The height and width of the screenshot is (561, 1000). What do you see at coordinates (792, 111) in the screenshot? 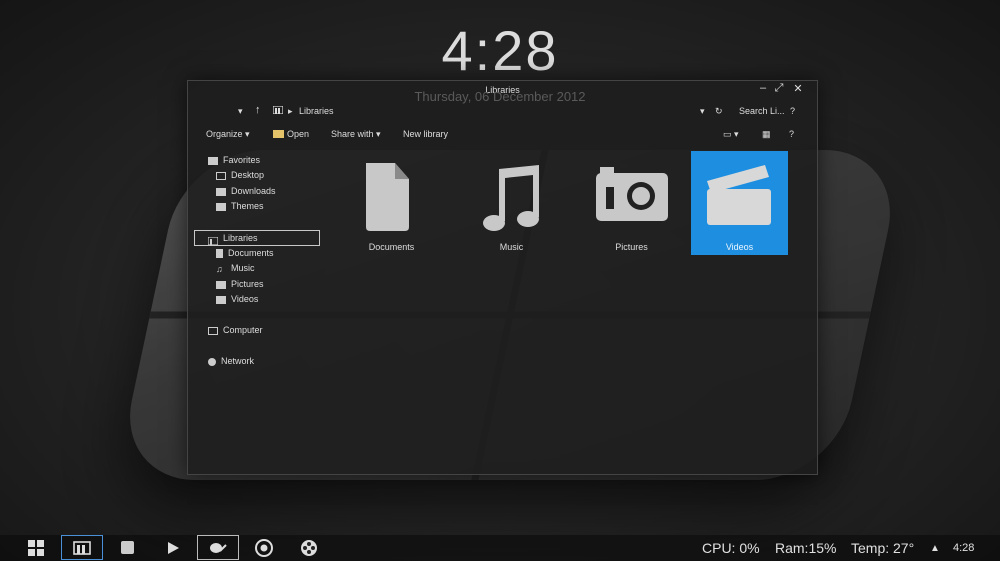
I see `help-icon: ?` at bounding box center [792, 111].